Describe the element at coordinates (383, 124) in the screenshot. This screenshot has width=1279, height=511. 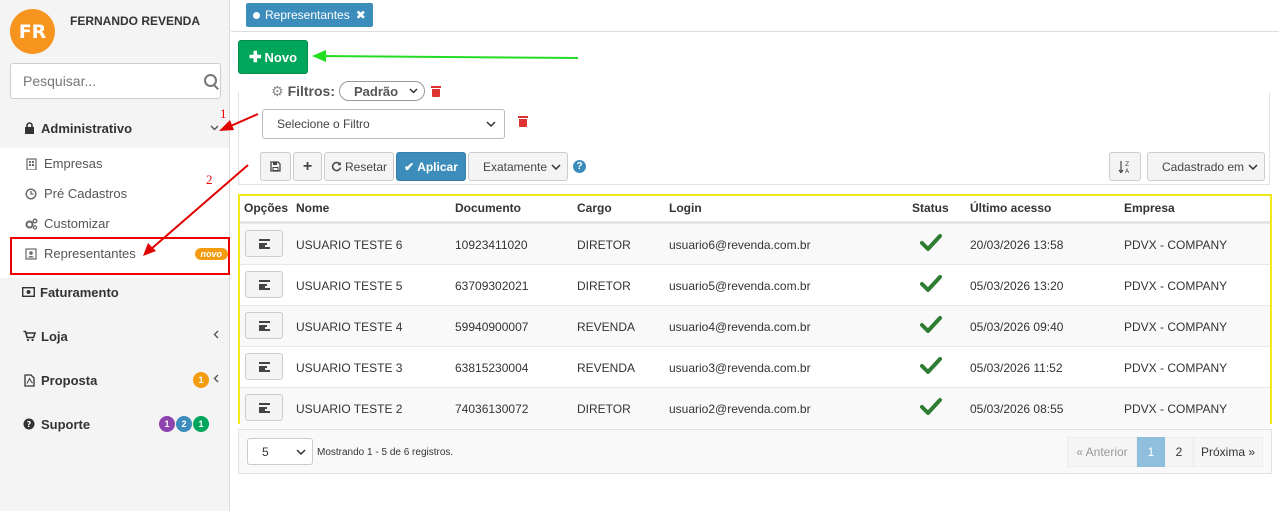
I see `filter-select: Selecione o Filtro` at that location.